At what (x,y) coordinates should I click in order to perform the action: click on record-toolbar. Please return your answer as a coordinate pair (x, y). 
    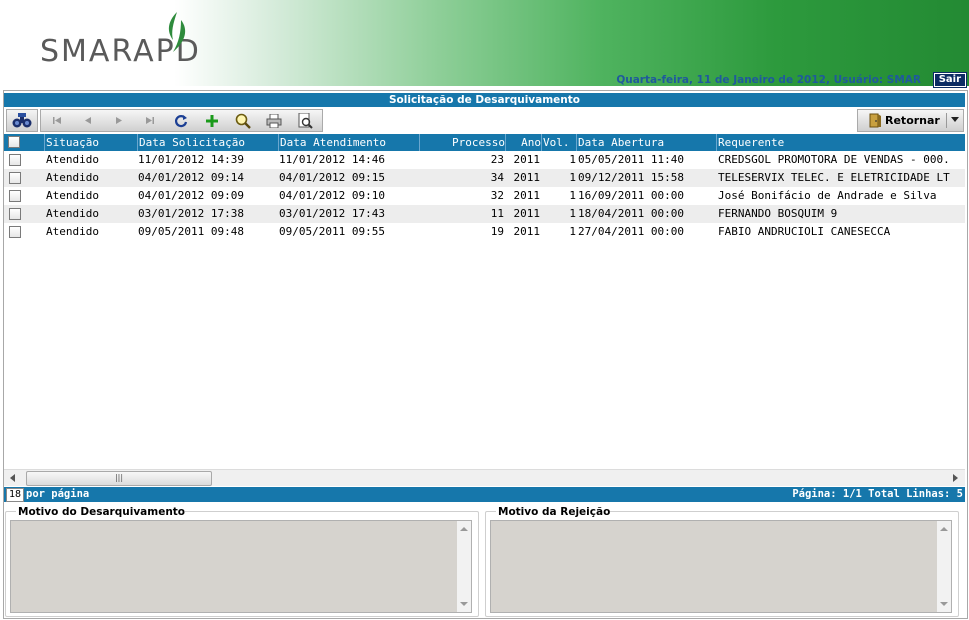
    Looking at the image, I should click on (181, 120).